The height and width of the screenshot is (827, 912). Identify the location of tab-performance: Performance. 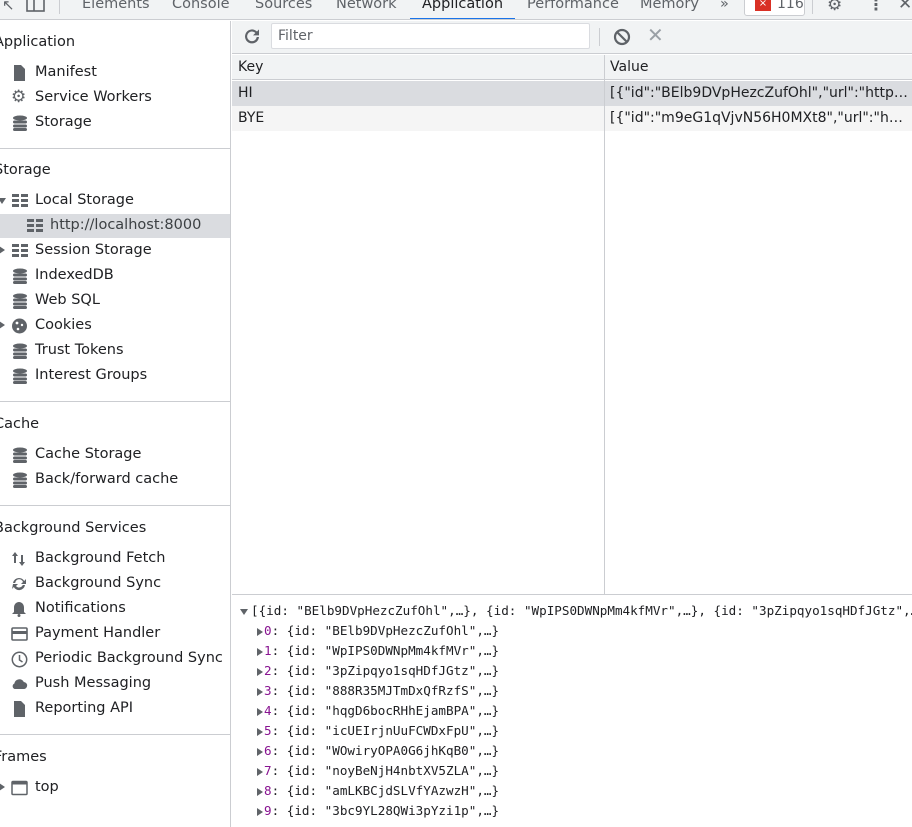
(573, 9).